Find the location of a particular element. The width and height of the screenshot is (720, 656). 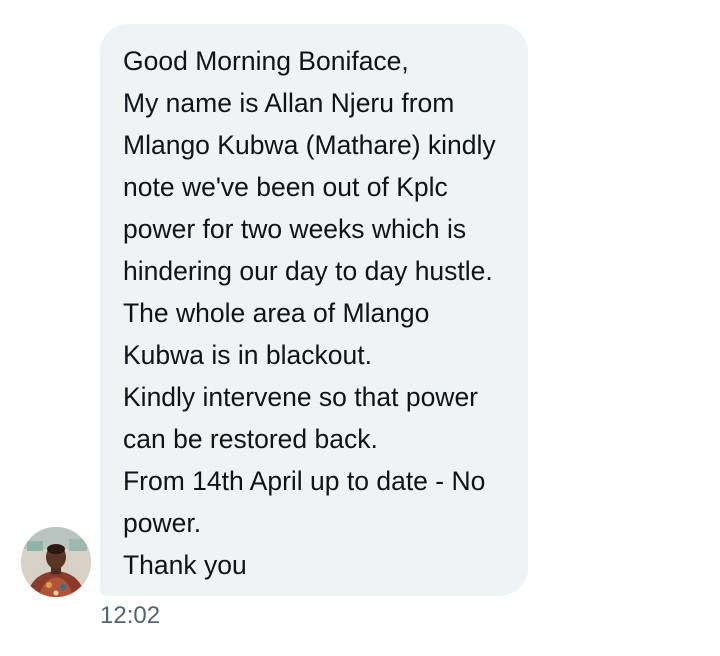

message-line: power for two weeks which is is located at coordinates (295, 229).